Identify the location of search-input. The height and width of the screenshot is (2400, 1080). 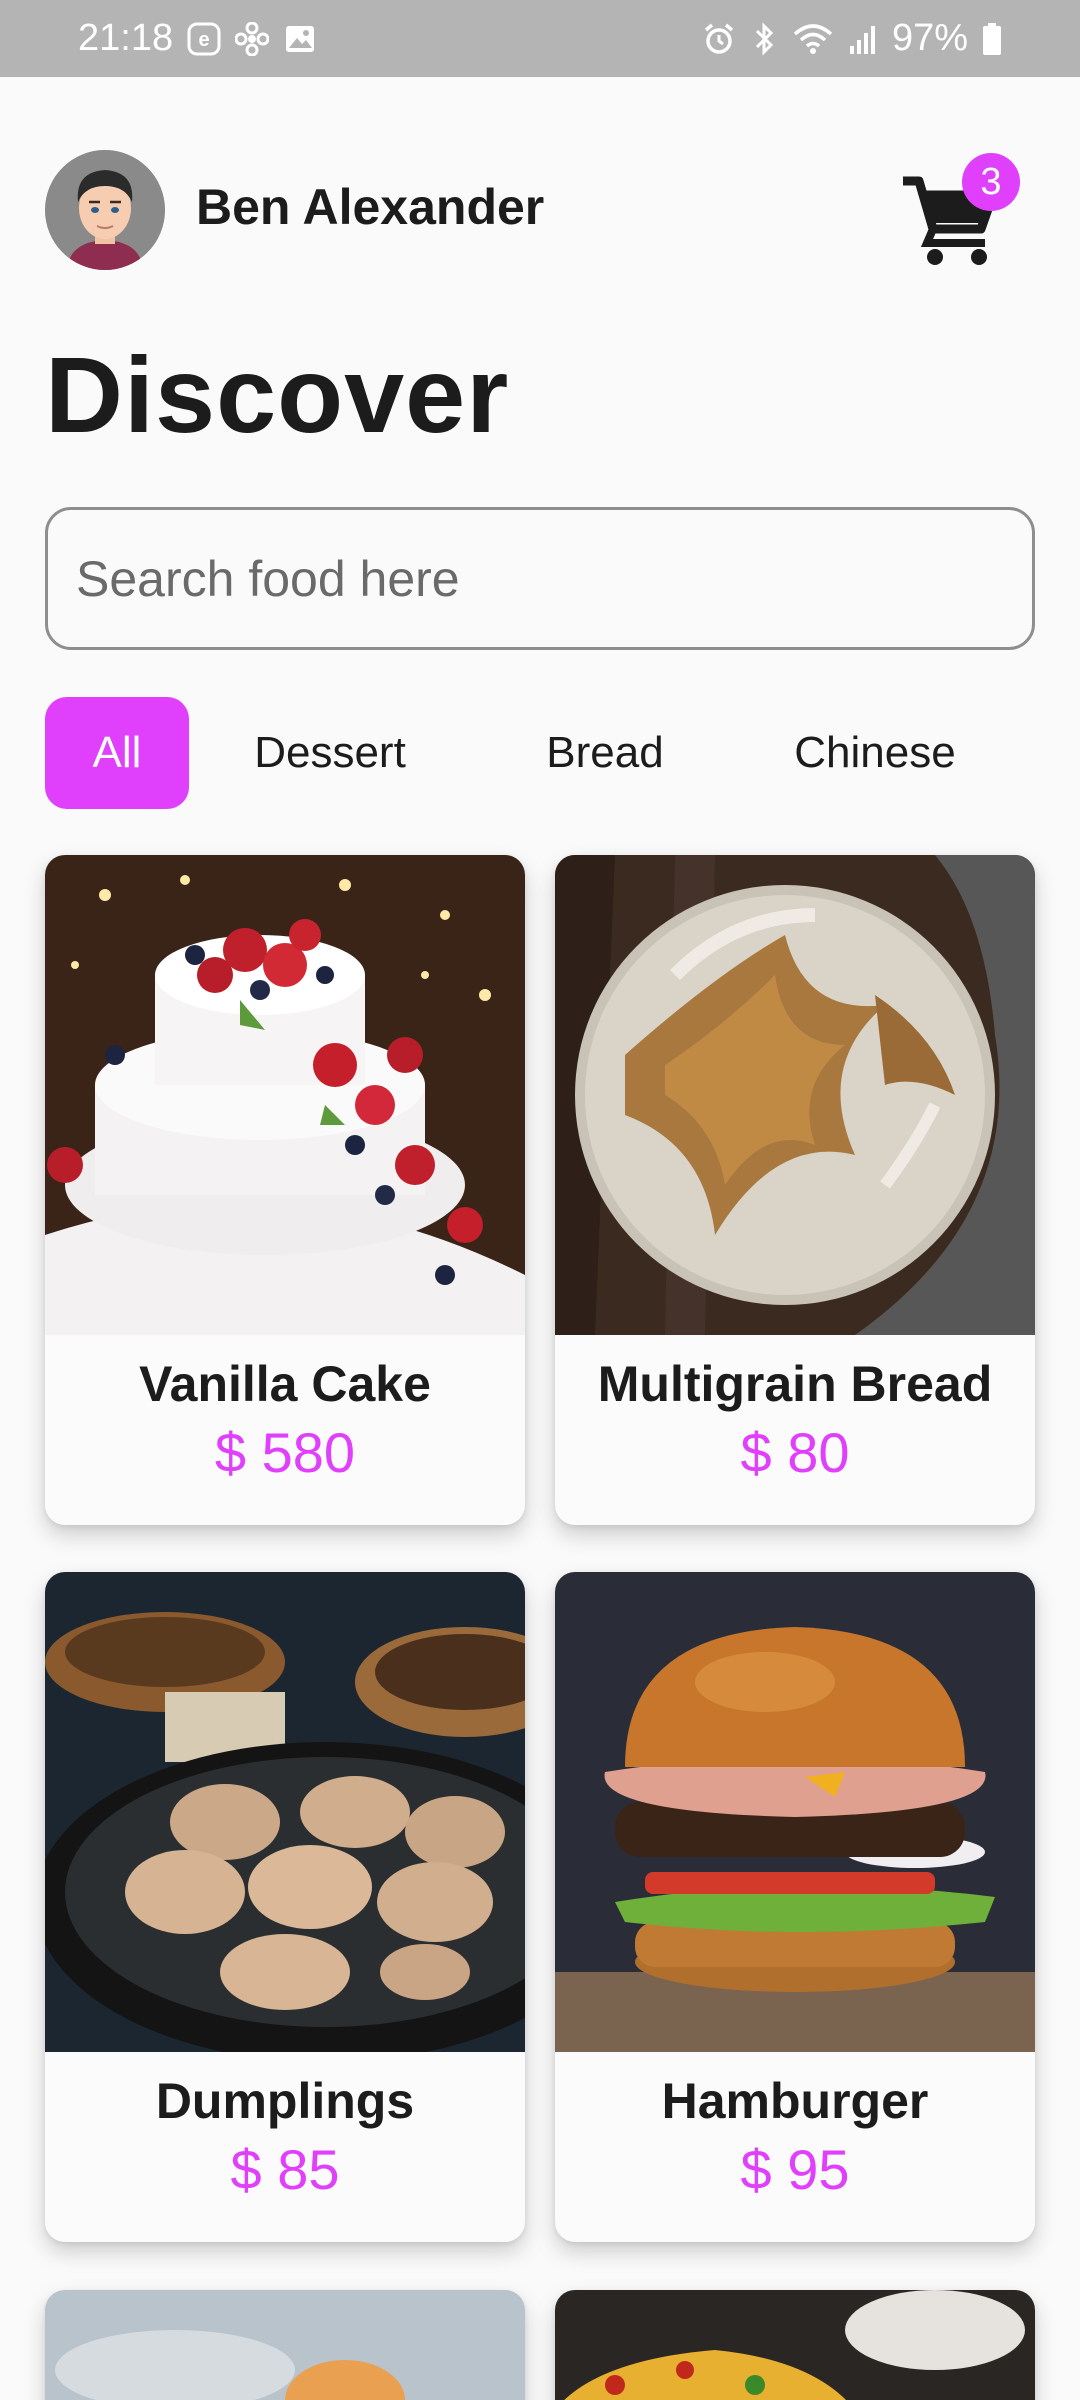
(540, 578).